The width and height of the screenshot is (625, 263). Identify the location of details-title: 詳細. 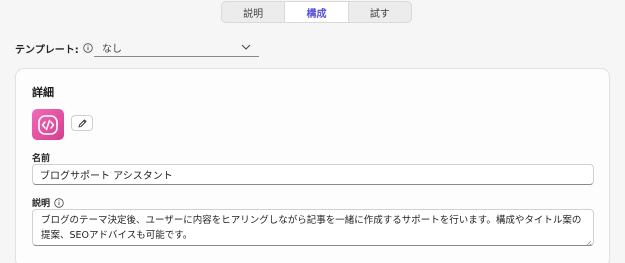
(43, 92).